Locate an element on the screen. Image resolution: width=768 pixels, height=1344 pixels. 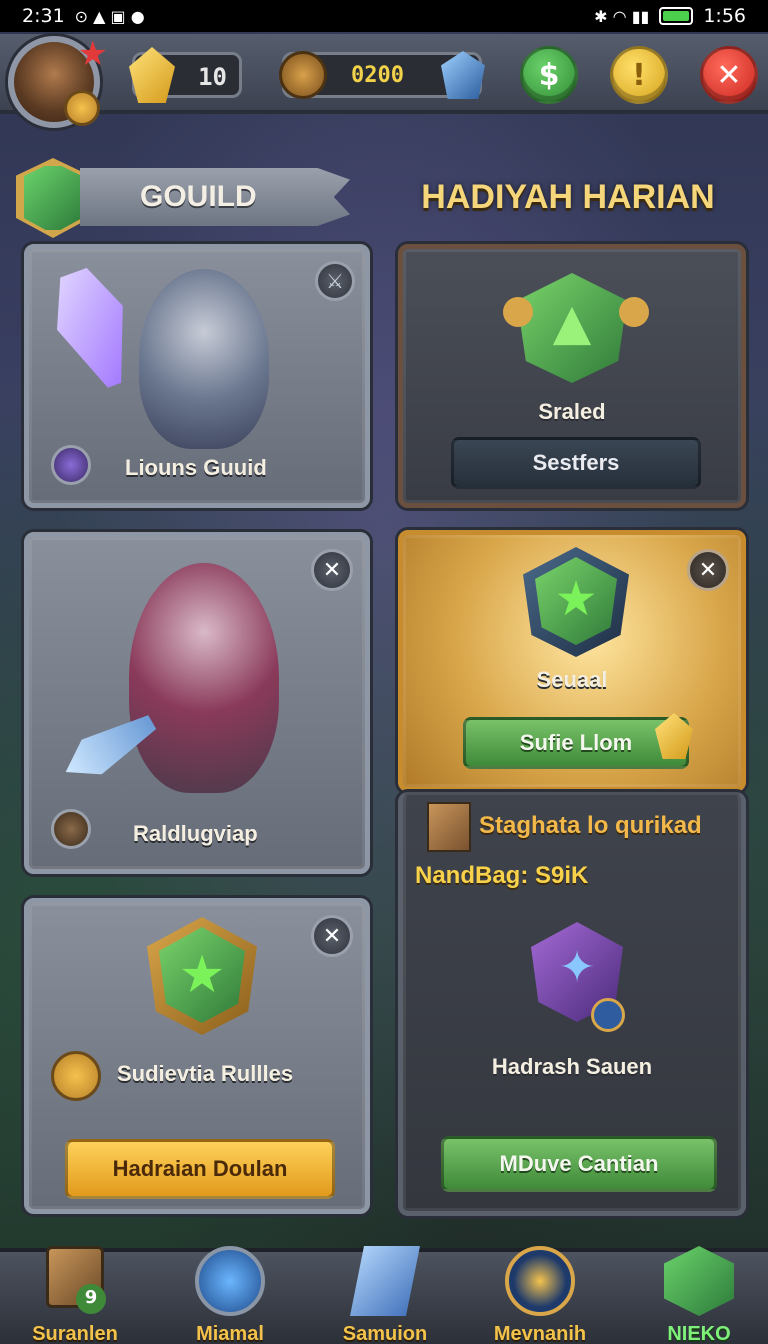
signal-icons: ✱ ◠ ▮▮ is located at coordinates (622, 16).